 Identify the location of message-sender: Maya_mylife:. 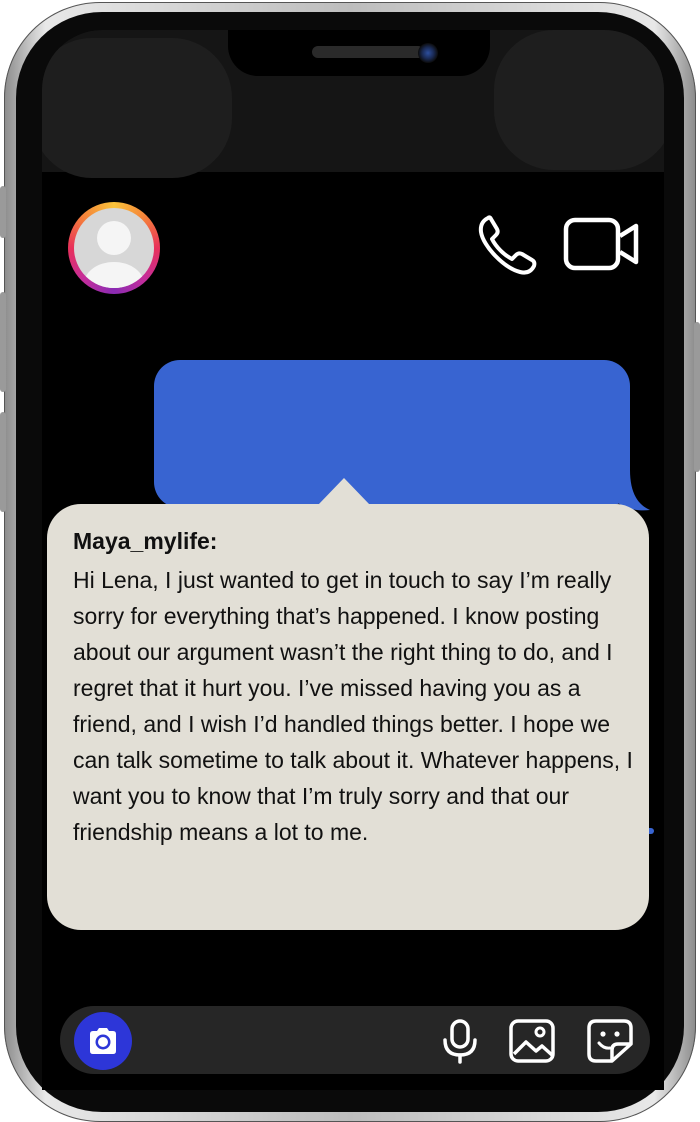
(145, 541).